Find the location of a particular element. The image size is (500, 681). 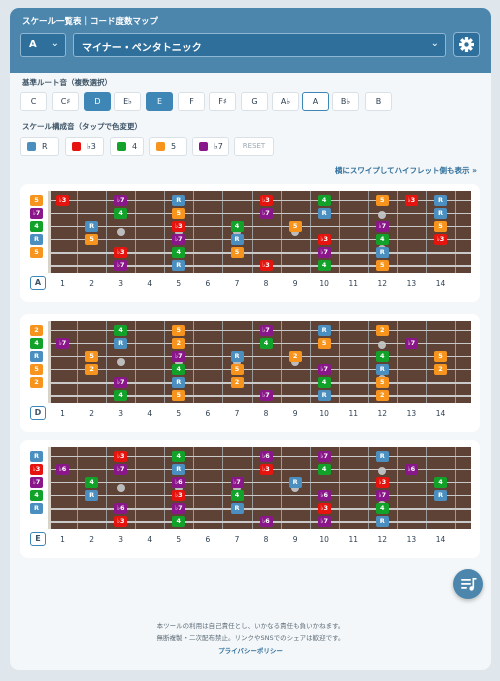

root-note-button: A♭ is located at coordinates (285, 101).